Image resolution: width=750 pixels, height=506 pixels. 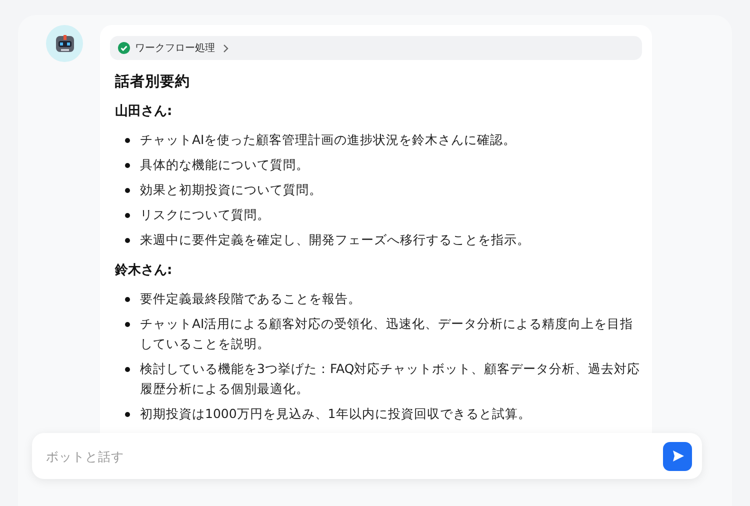 I want to click on chat-input: ボットと話す, so click(x=367, y=456).